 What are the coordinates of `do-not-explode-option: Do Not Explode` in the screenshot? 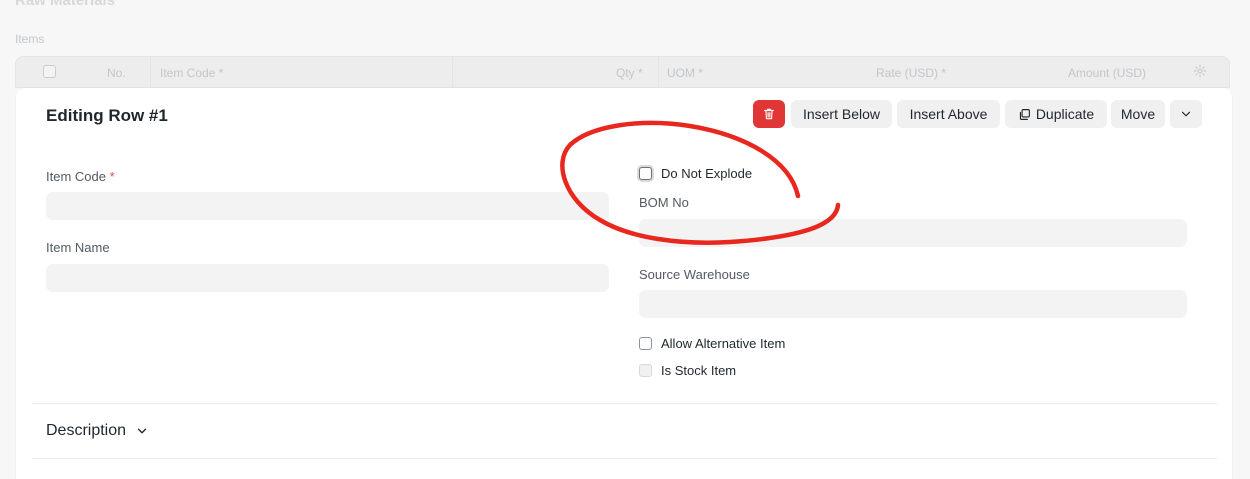 It's located at (695, 173).